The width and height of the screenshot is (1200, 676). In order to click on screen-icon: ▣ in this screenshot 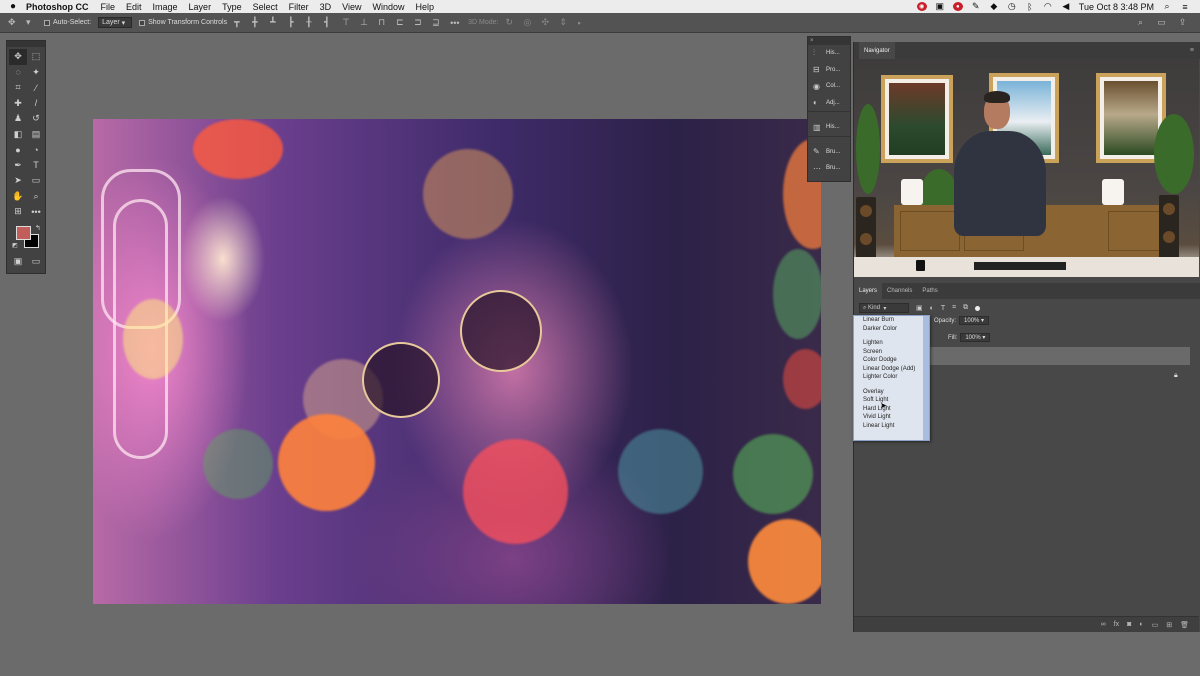, I will do `click(940, 6)`.